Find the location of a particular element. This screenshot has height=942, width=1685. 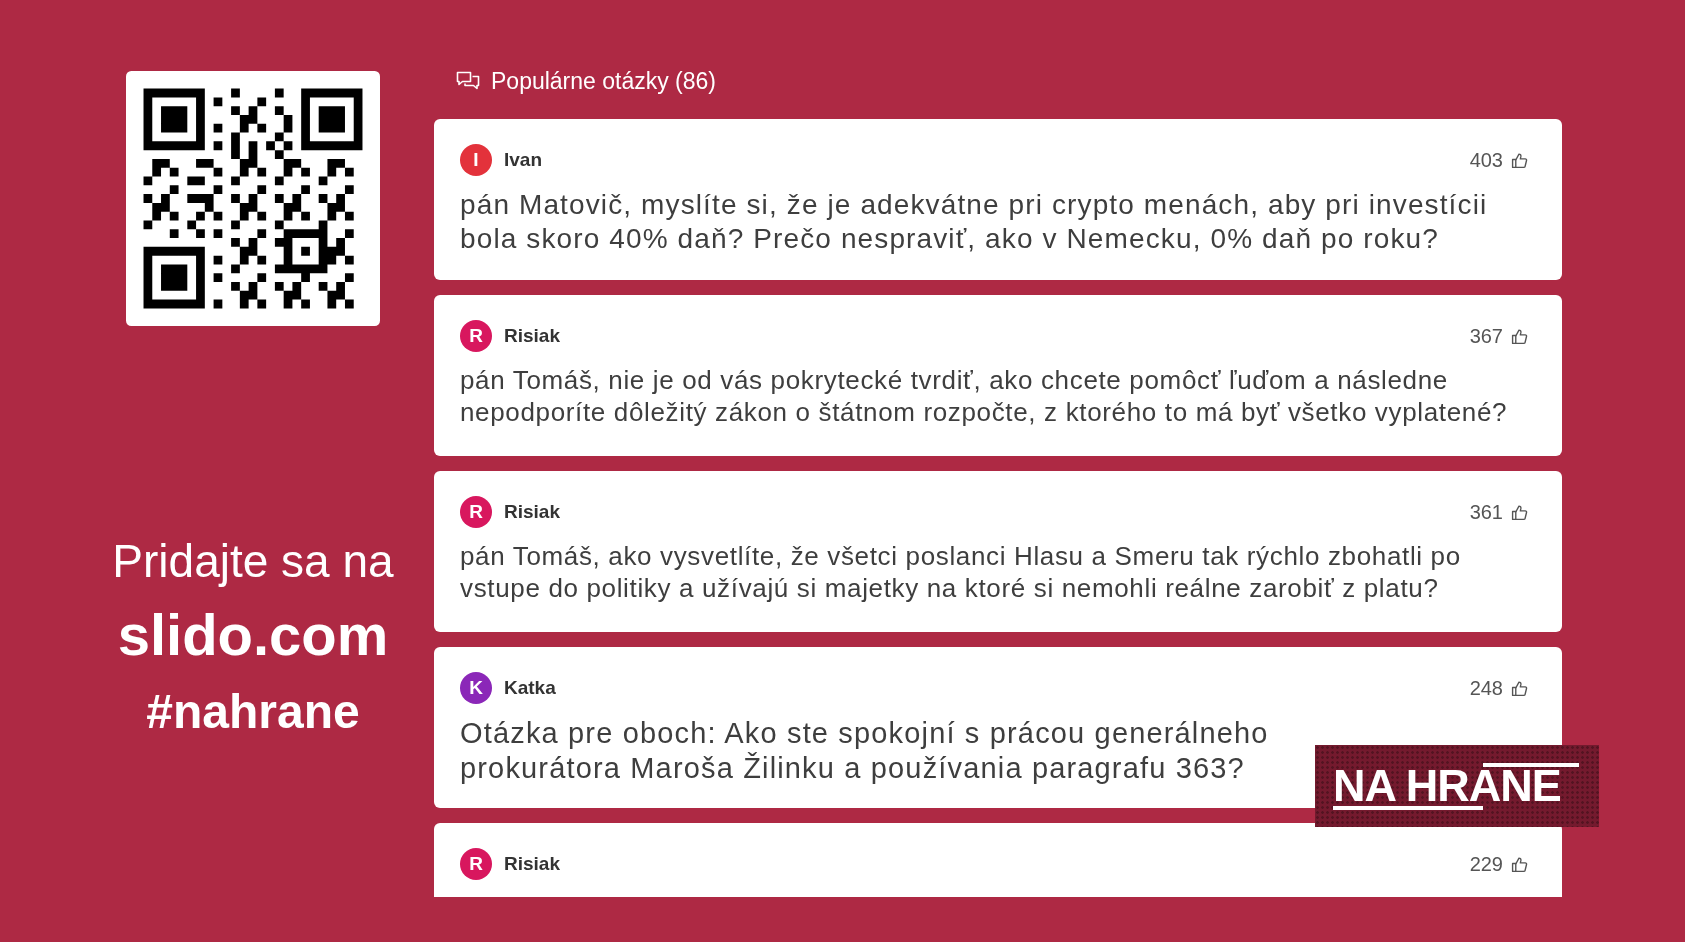

user-avatar: K is located at coordinates (476, 688).